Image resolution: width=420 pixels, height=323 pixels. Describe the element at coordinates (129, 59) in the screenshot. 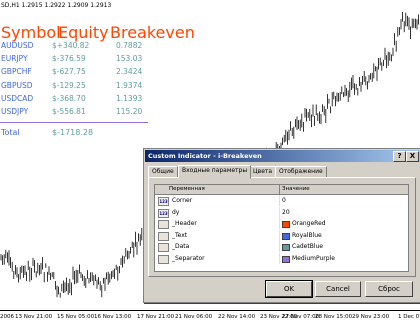

I see `table-cell-breakeven: 153.03` at that location.